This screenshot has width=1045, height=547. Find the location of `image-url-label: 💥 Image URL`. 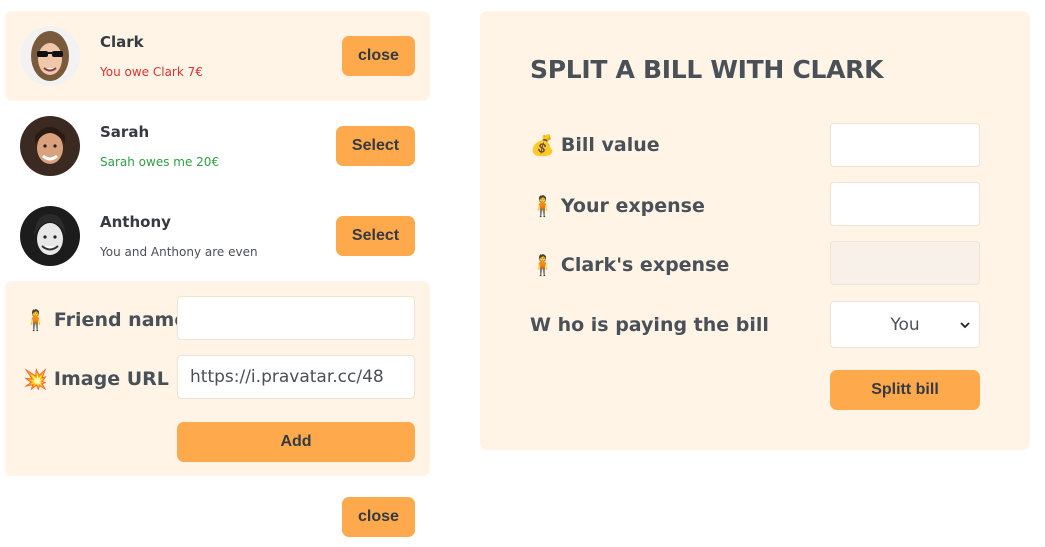

image-url-label: 💥 Image URL is located at coordinates (96, 379).